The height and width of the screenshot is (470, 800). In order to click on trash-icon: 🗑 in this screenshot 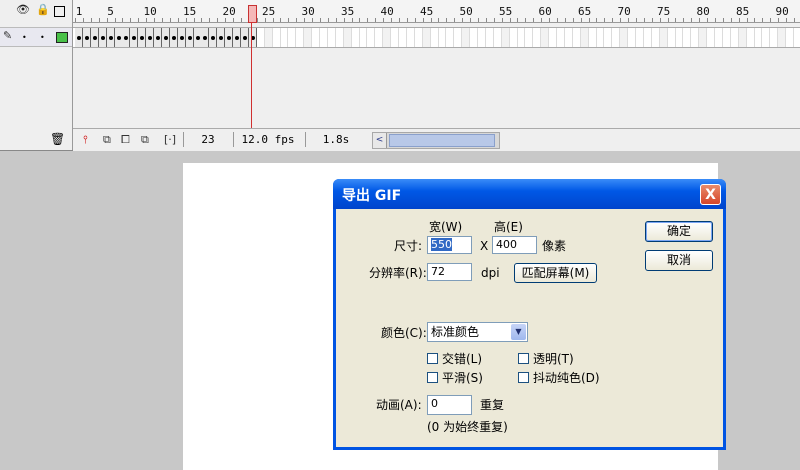, I will do `click(57, 139)`.